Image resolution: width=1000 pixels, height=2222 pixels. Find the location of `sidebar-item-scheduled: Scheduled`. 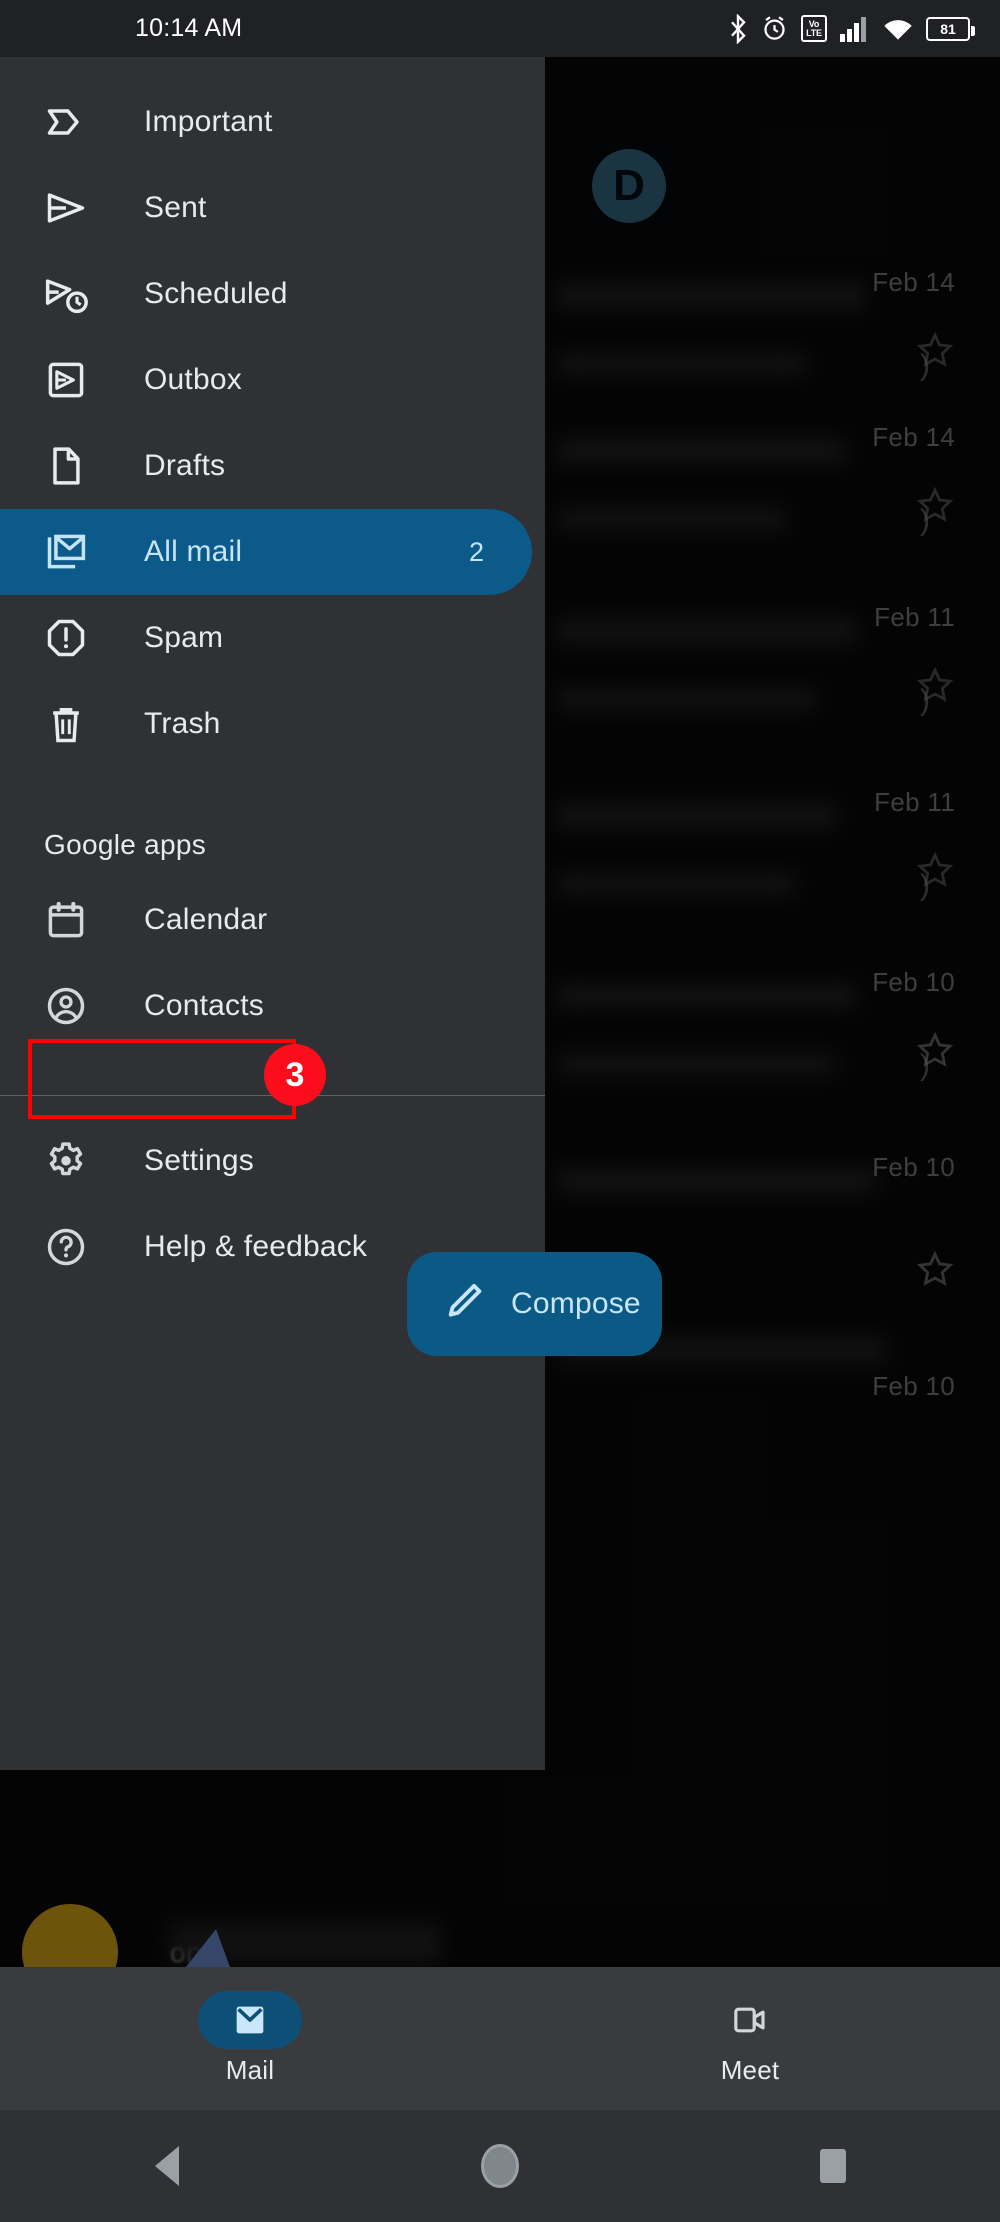

sidebar-item-scheduled: Scheduled is located at coordinates (272, 294).